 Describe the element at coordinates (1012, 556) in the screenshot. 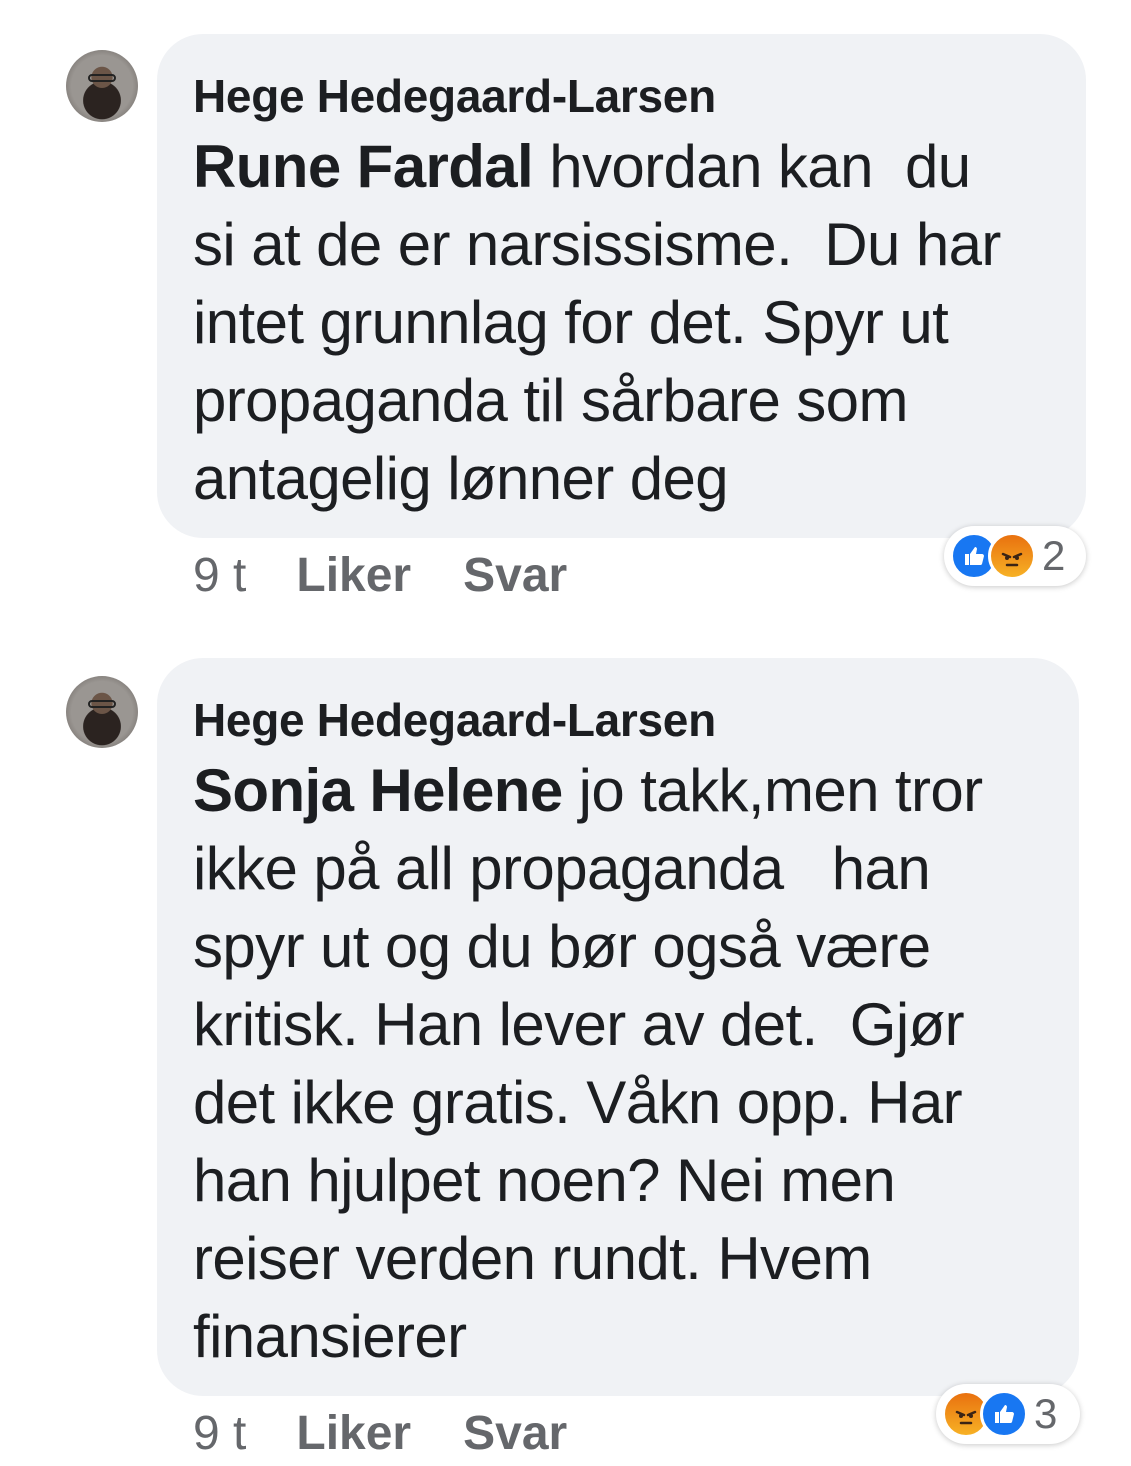

I see `angry-icon` at that location.